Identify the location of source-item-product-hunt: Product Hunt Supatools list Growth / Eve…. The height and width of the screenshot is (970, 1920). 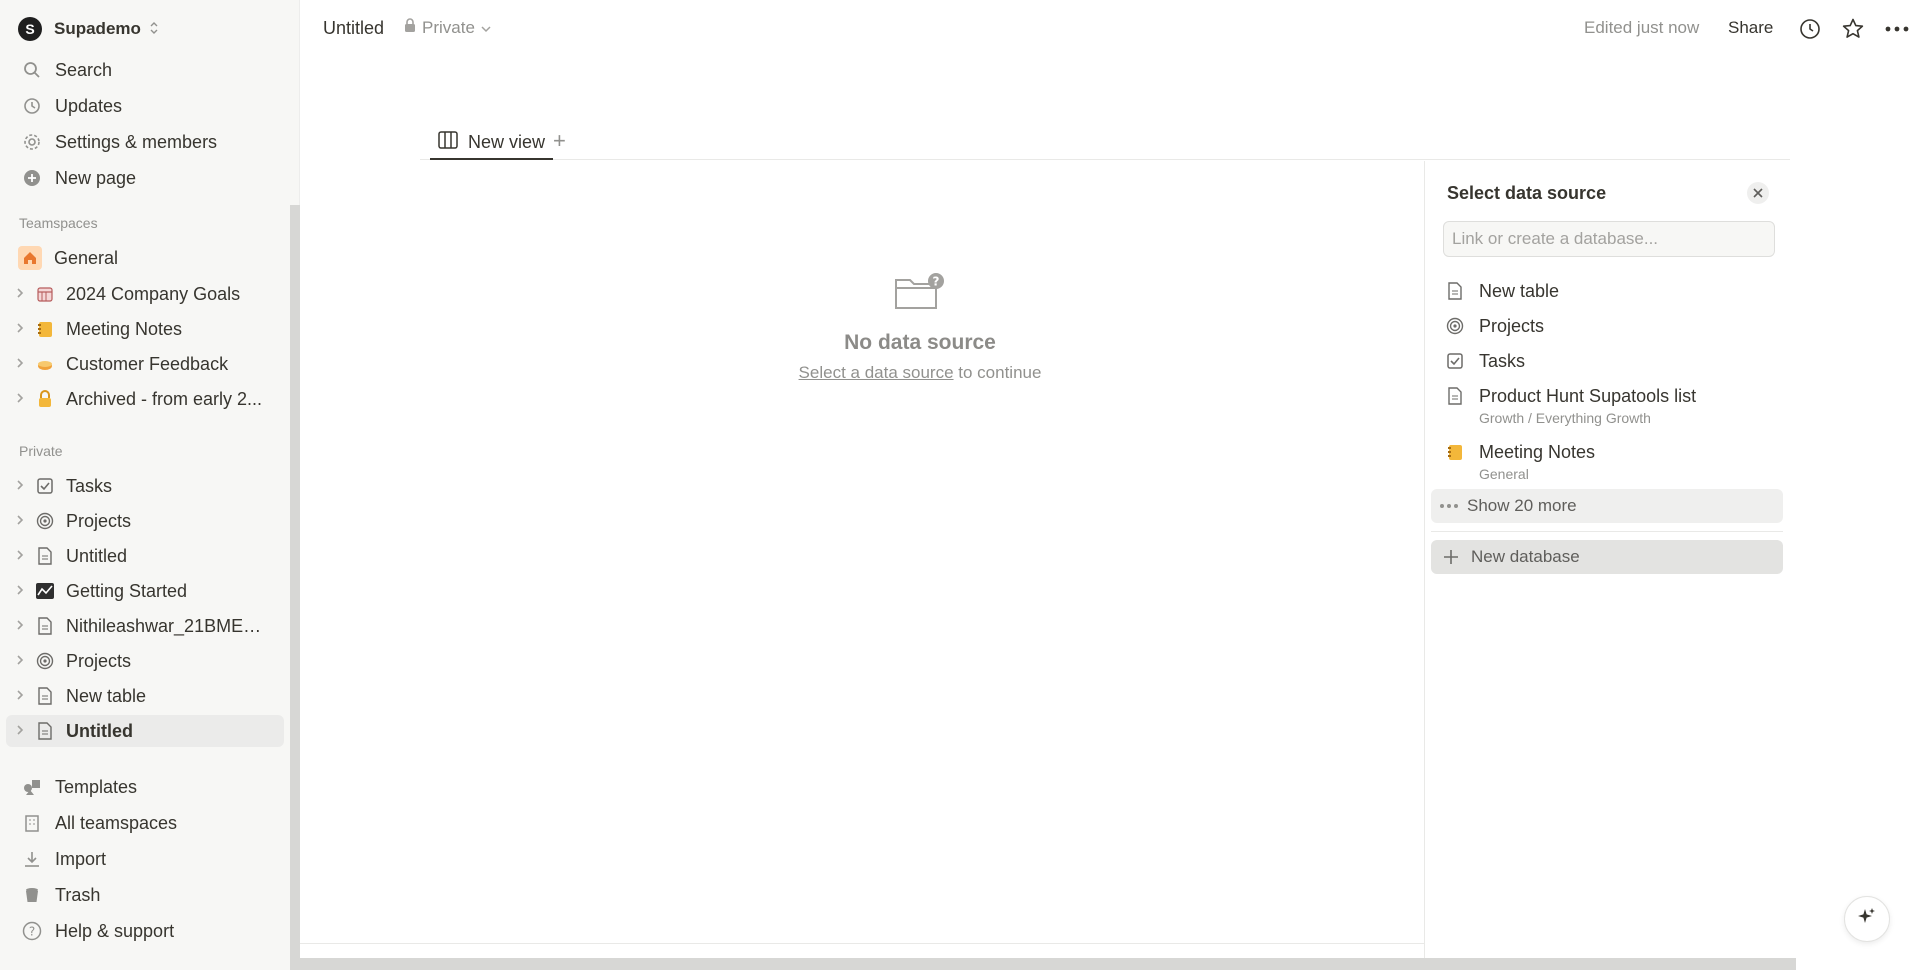
(1608, 405).